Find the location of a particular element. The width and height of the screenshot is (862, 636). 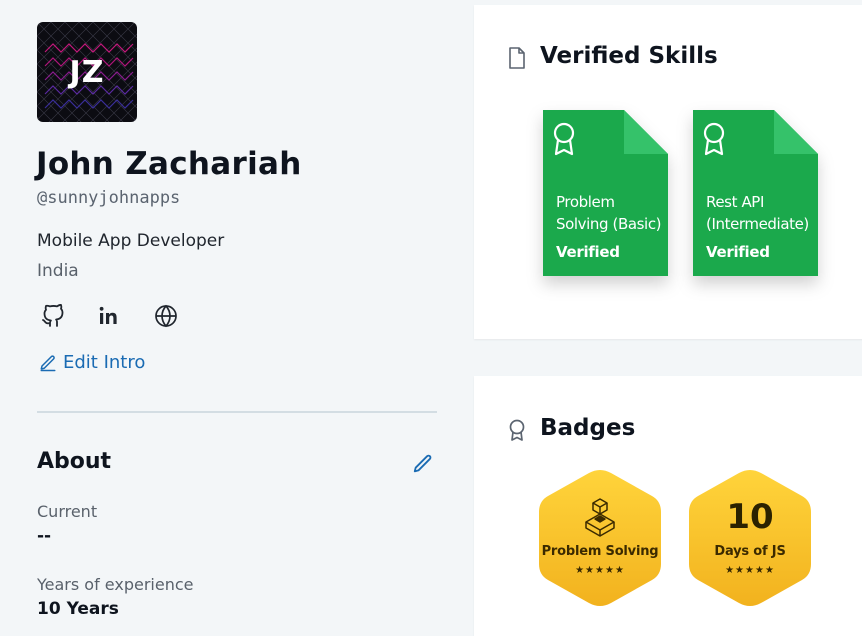

skill-certificate: Problem Solving (Basic) Verified is located at coordinates (605, 193).